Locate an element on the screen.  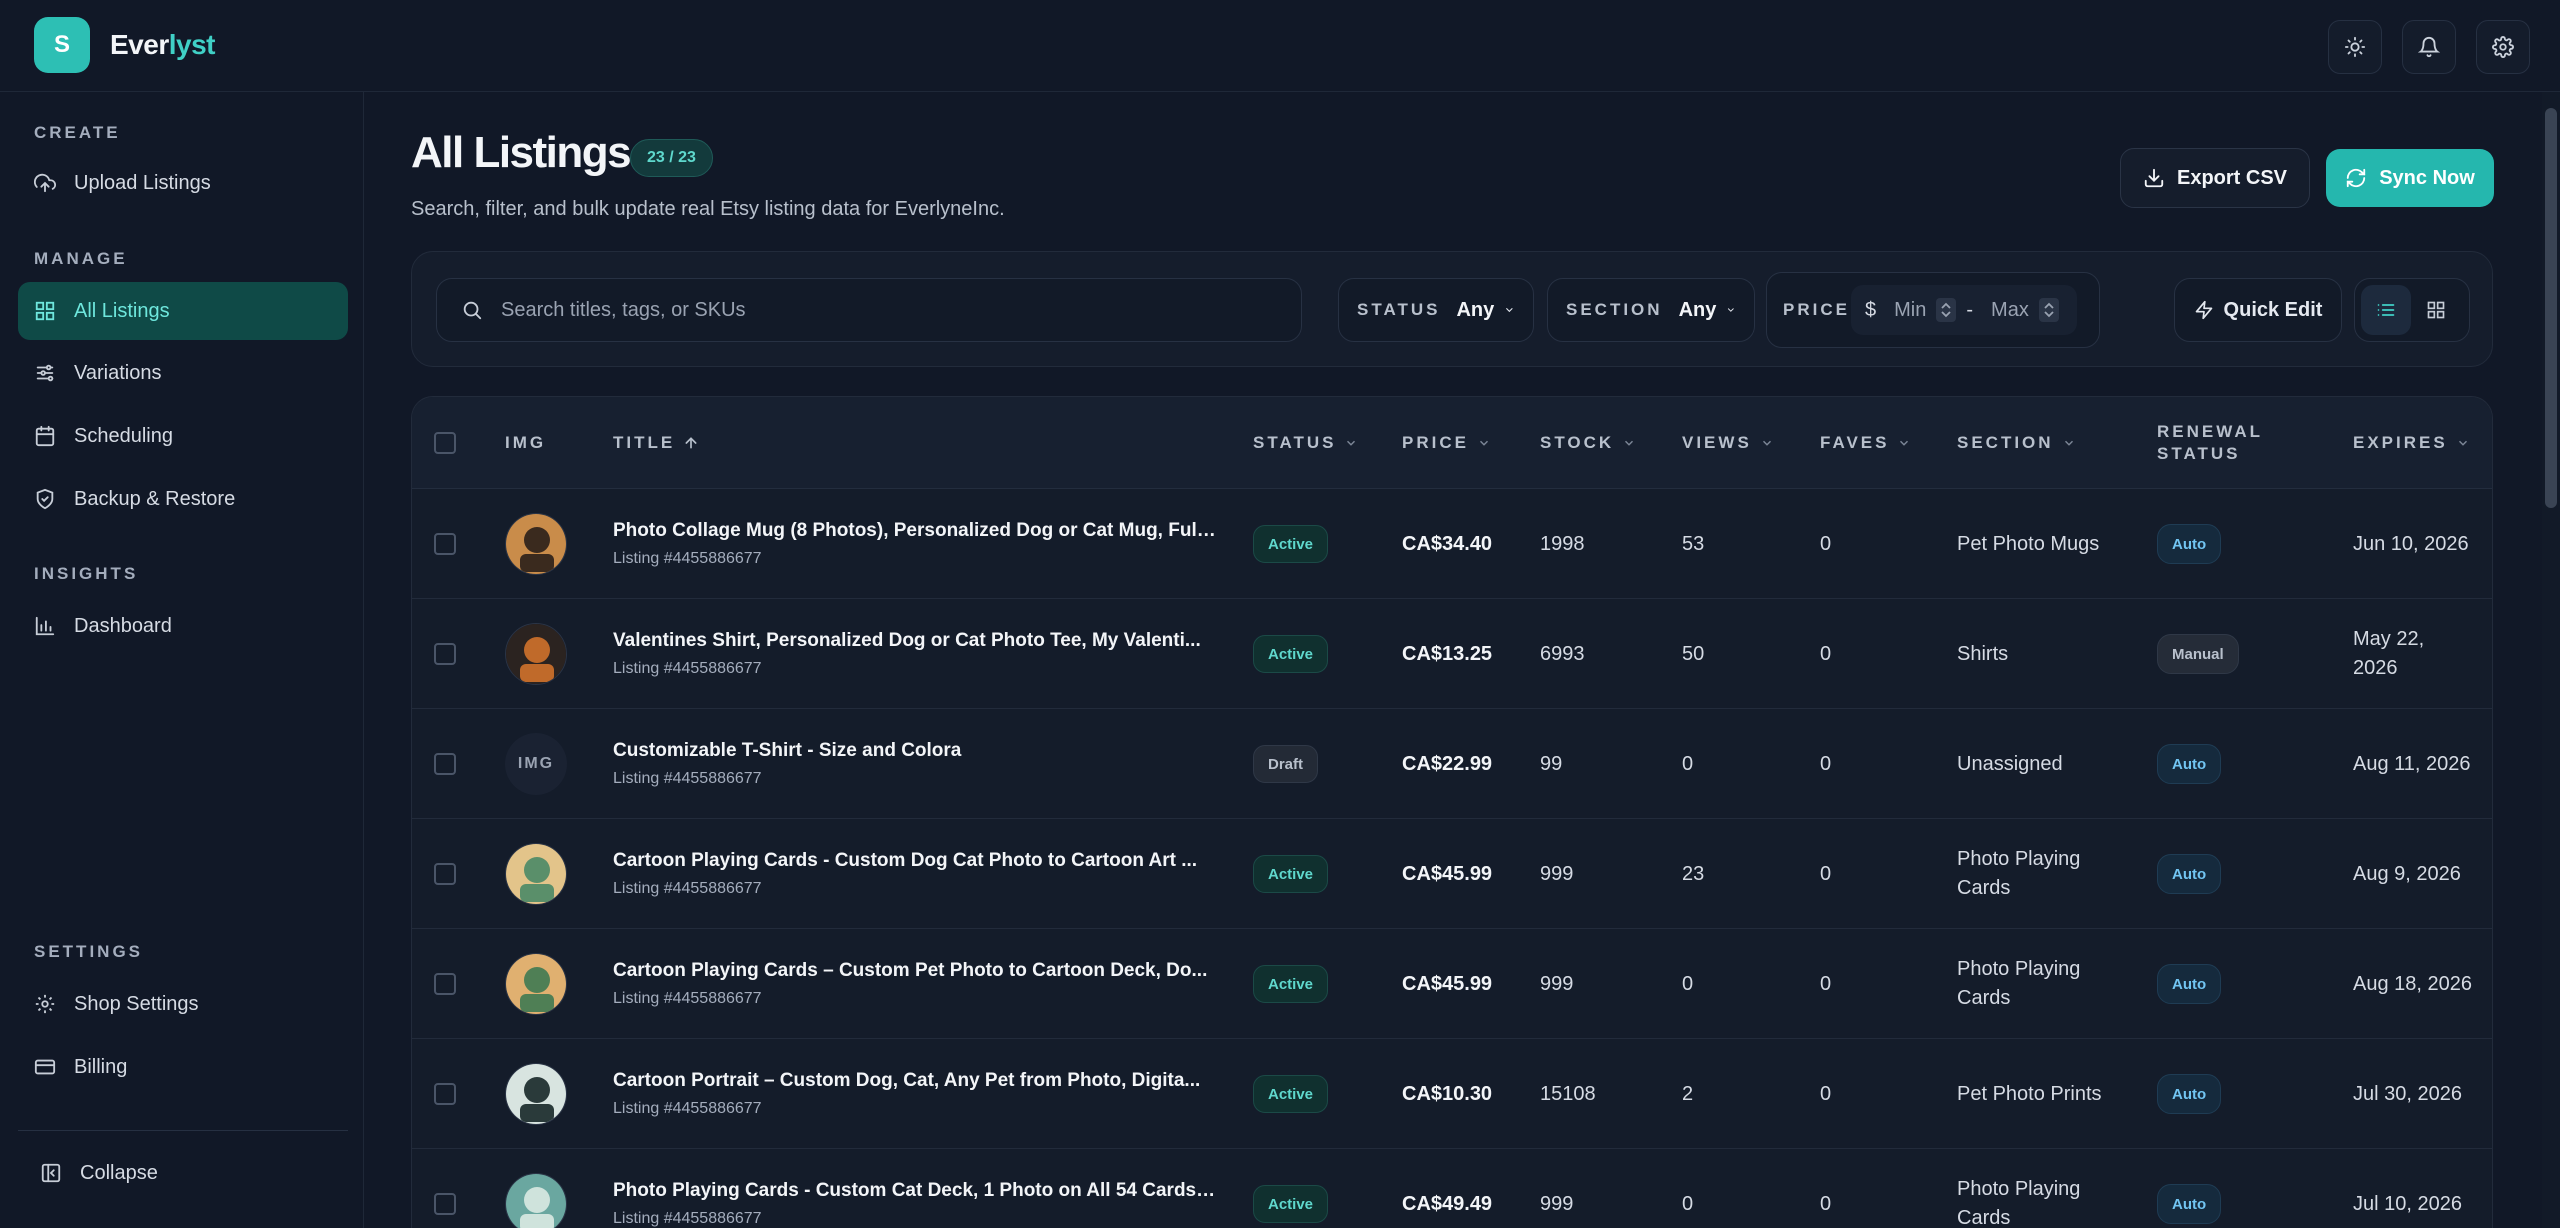
section-cell: Pet Photo Prints is located at coordinates (2032, 1094).